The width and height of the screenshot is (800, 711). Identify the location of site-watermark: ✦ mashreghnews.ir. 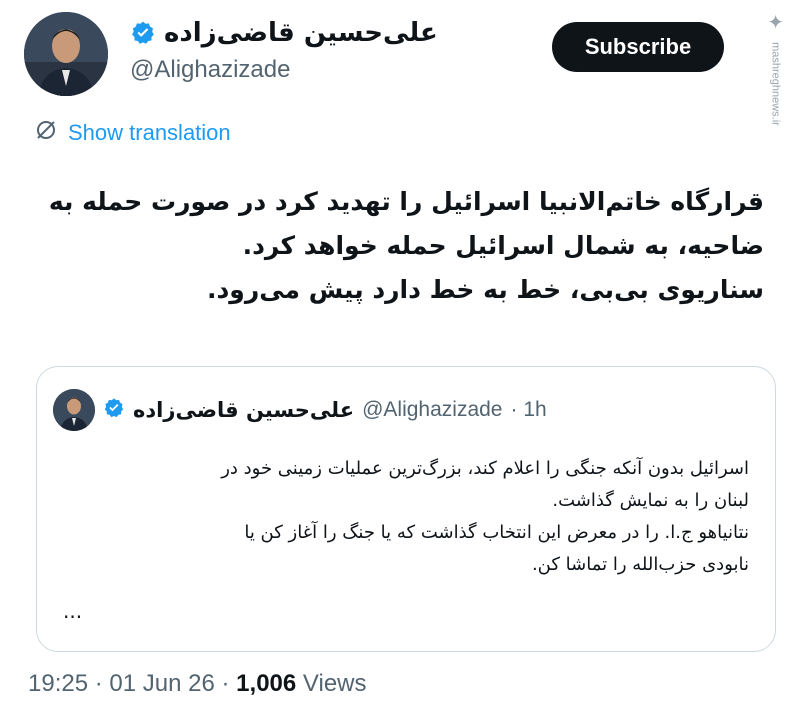
(759, 70).